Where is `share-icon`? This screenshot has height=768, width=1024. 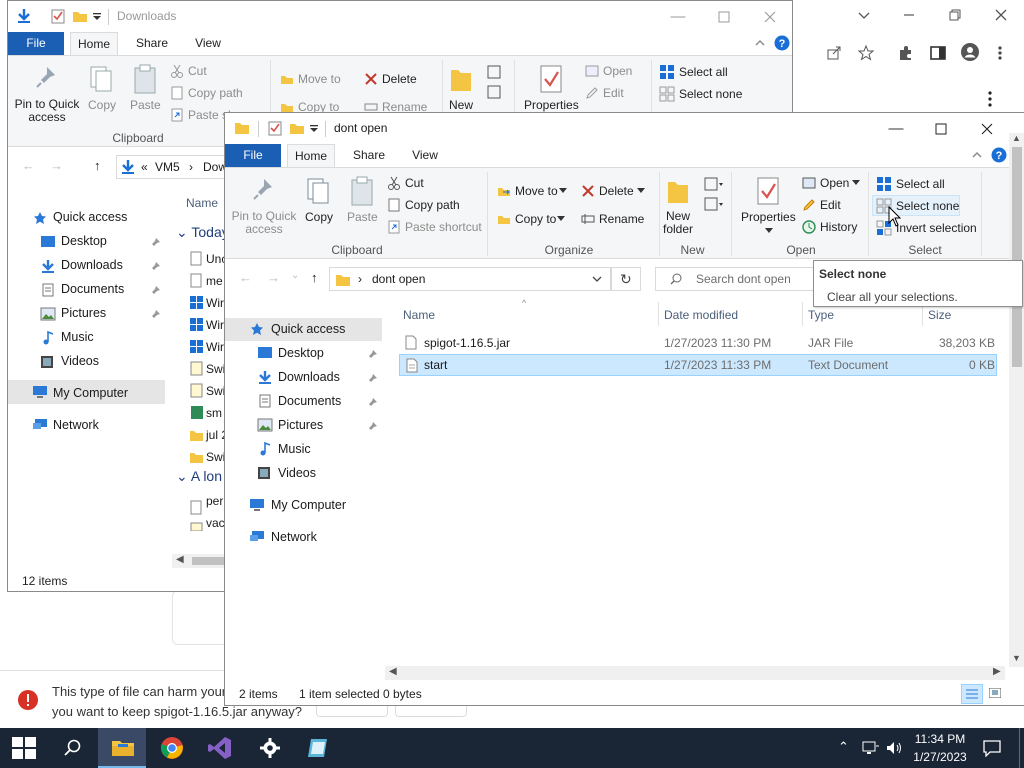 share-icon is located at coordinates (834, 53).